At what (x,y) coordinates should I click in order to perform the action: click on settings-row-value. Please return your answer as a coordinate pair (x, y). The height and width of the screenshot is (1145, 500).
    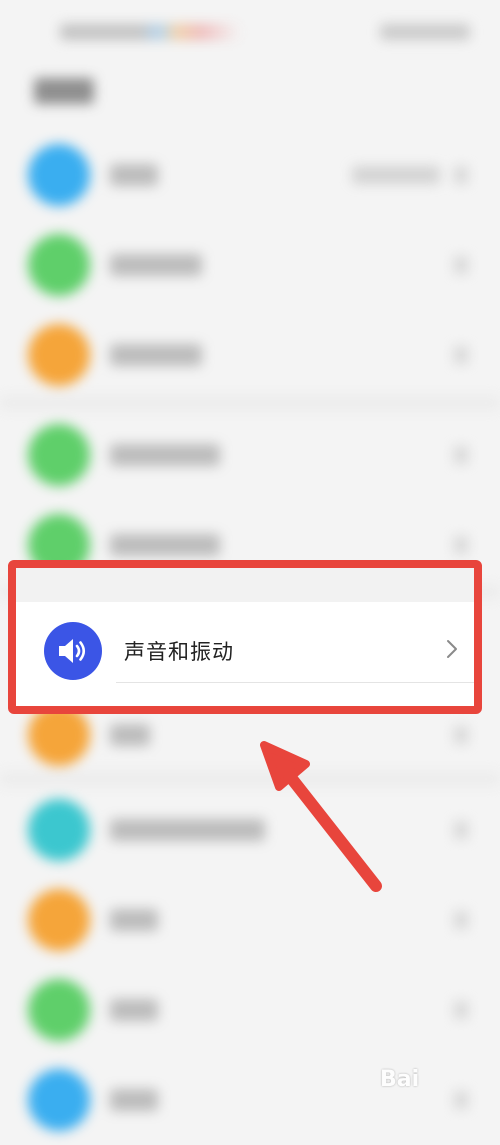
    Looking at the image, I should click on (396, 175).